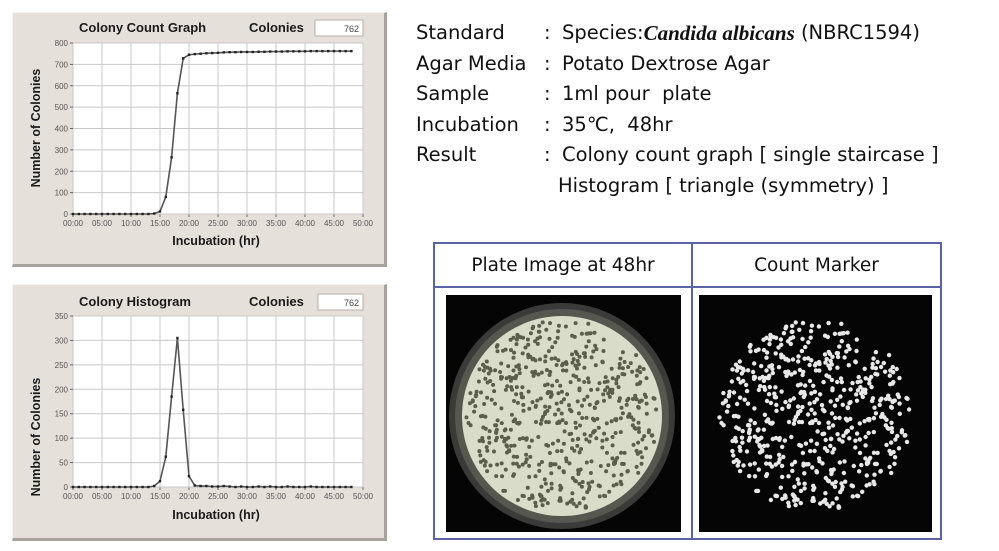 The width and height of the screenshot is (999, 551). Describe the element at coordinates (305, 223) in the screenshot. I see `count-x-tick-label: 40:00` at that location.